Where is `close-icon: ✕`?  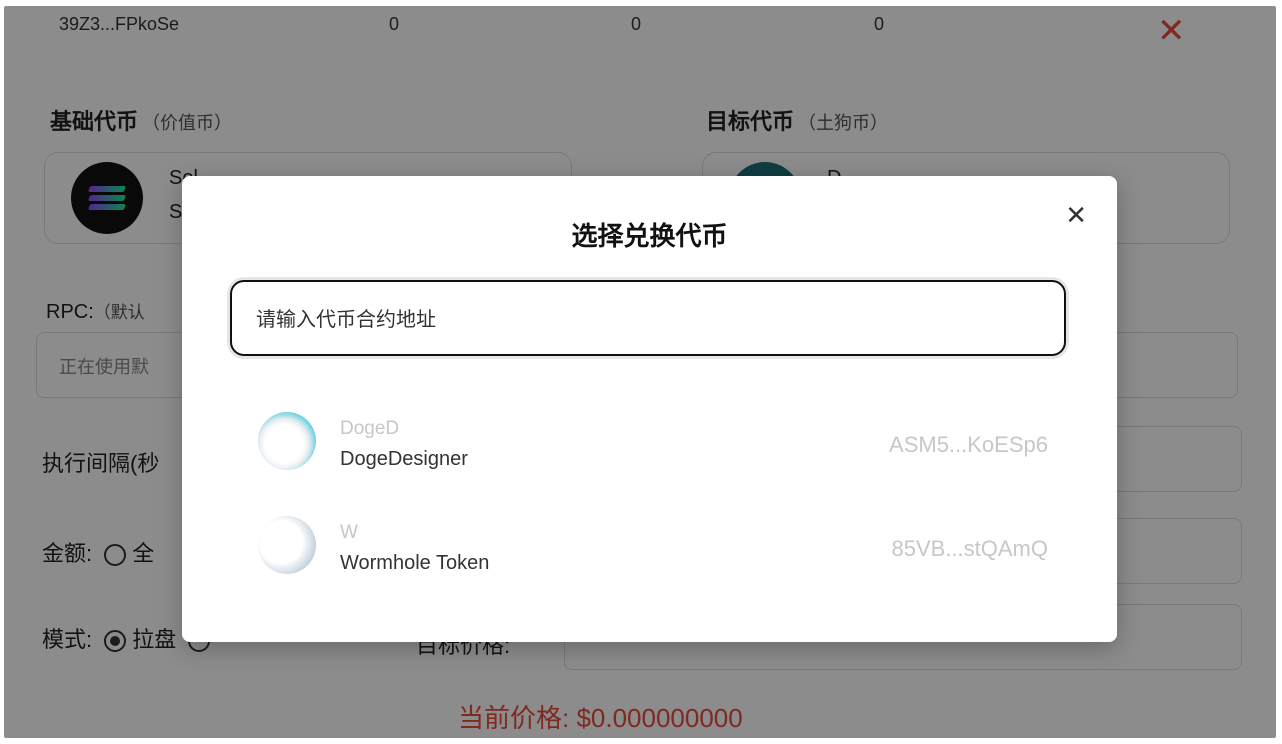 close-icon: ✕ is located at coordinates (1076, 215).